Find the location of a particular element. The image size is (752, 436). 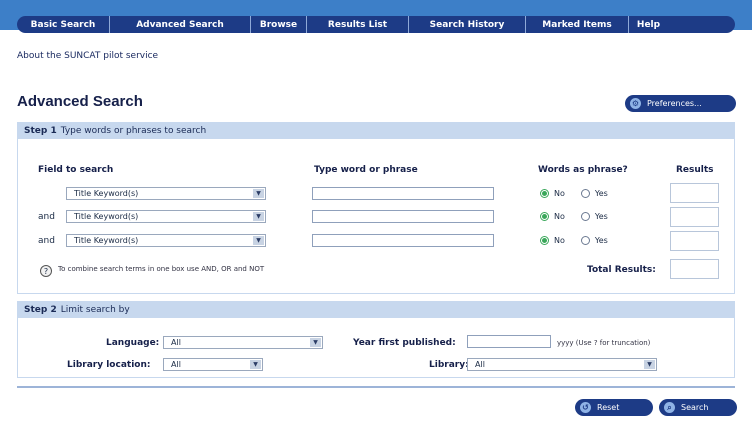

nav-advanced-search: Advanced Search is located at coordinates (180, 24).